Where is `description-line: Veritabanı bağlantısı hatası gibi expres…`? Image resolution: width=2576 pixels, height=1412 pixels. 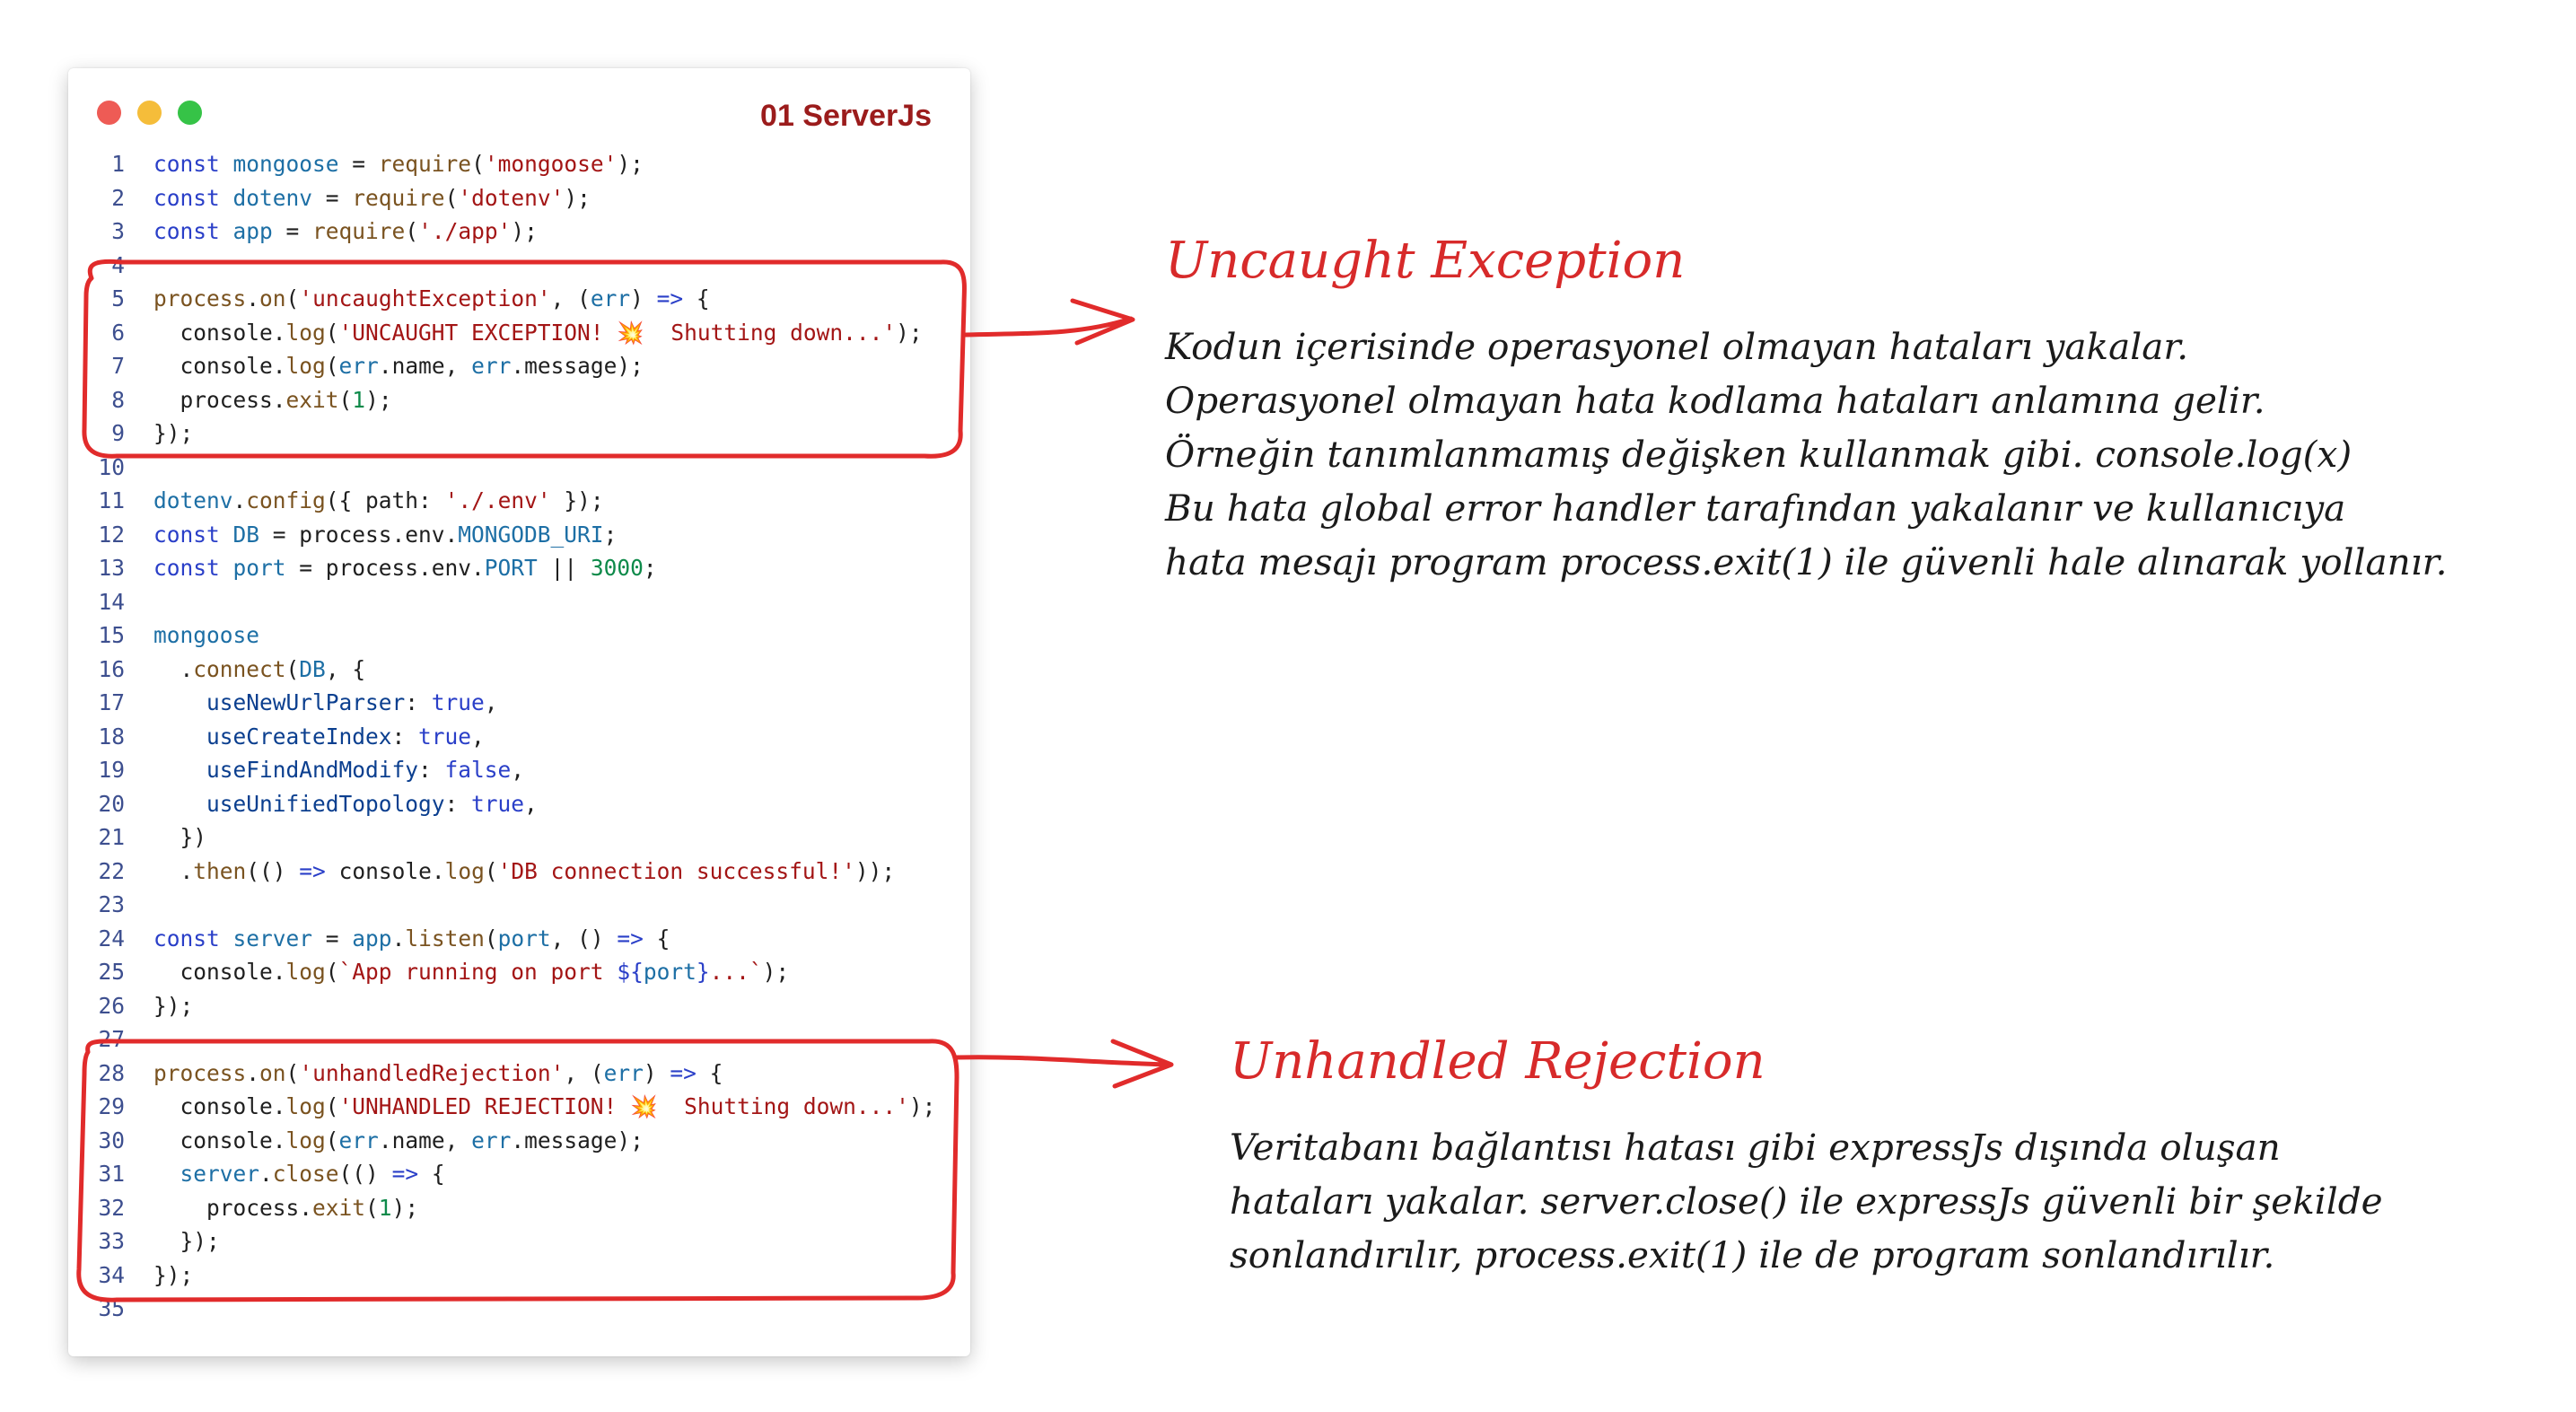 description-line: Veritabanı bağlantısı hatası gibi expres… is located at coordinates (1755, 1147).